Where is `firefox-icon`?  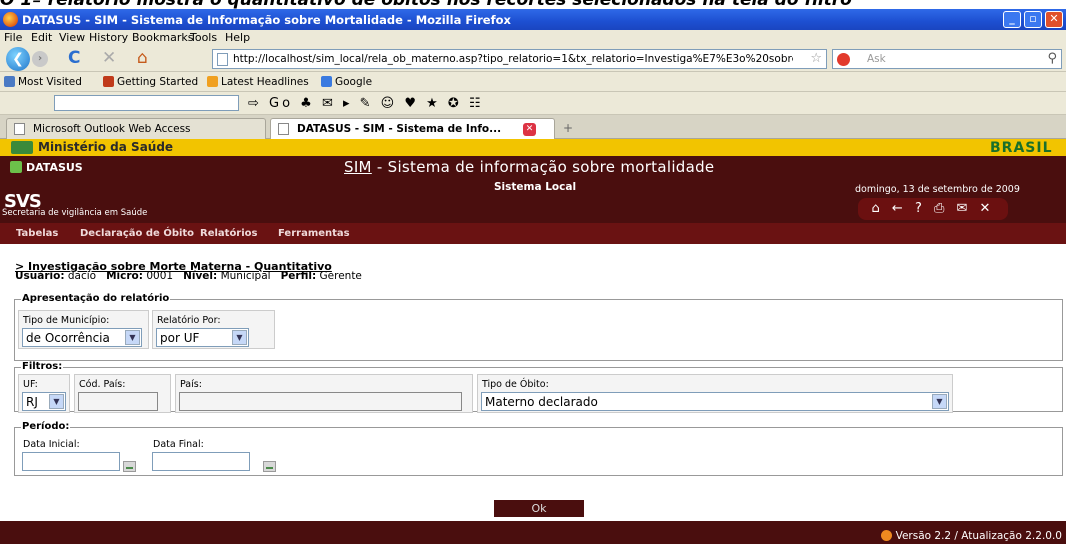
firefox-icon is located at coordinates (10, 19).